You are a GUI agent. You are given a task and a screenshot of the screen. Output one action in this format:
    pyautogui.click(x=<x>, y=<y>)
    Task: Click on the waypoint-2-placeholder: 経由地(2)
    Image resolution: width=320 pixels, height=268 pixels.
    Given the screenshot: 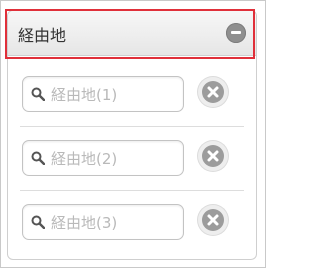 What is the action you would take?
    pyautogui.click(x=84, y=159)
    